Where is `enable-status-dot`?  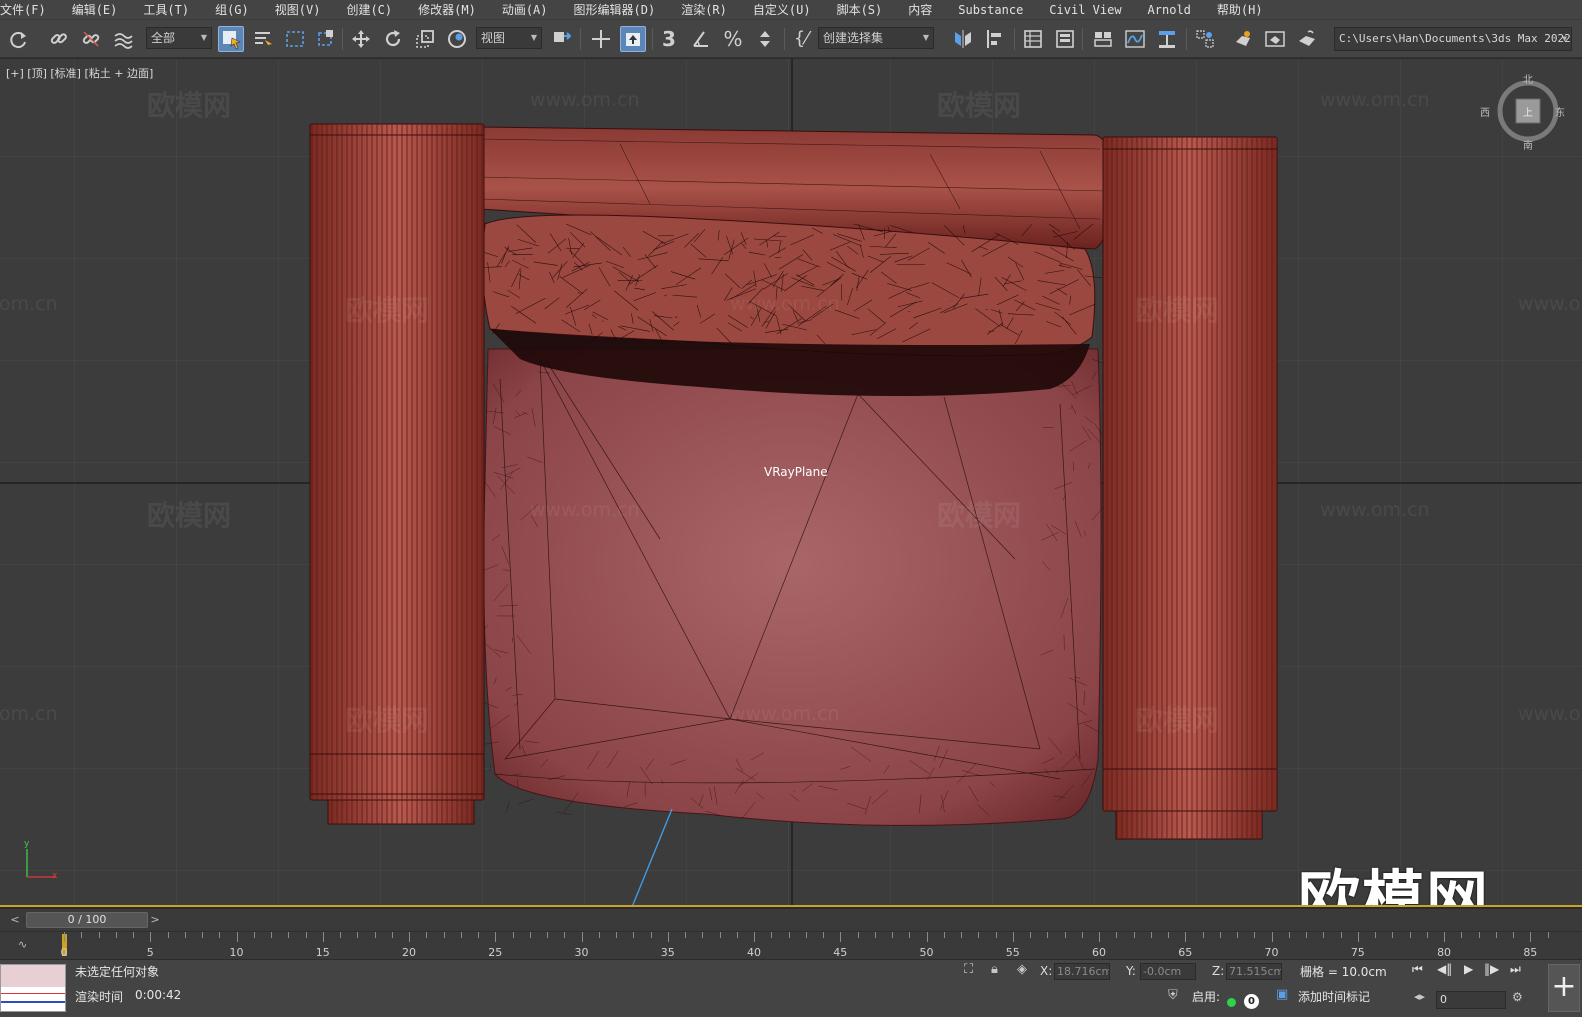 enable-status-dot is located at coordinates (1231, 1002).